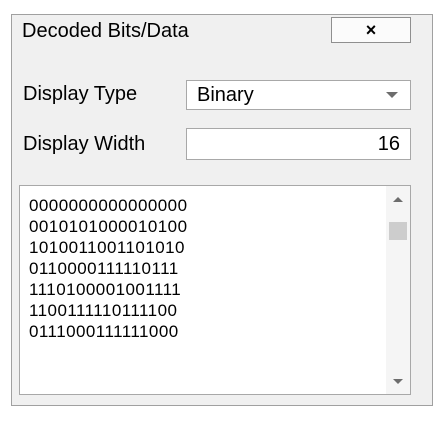 This screenshot has height=422, width=447. Describe the element at coordinates (225, 94) in the screenshot. I see `display-type-value: Binary` at that location.